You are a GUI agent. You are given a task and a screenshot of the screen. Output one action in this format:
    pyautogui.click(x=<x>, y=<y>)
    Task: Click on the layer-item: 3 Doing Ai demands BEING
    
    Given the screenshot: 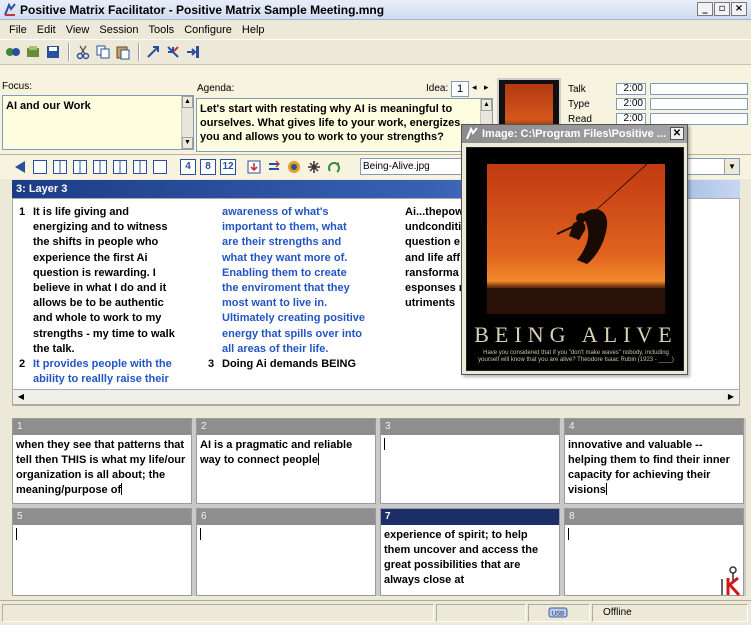 What is the action you would take?
    pyautogui.click(x=287, y=364)
    